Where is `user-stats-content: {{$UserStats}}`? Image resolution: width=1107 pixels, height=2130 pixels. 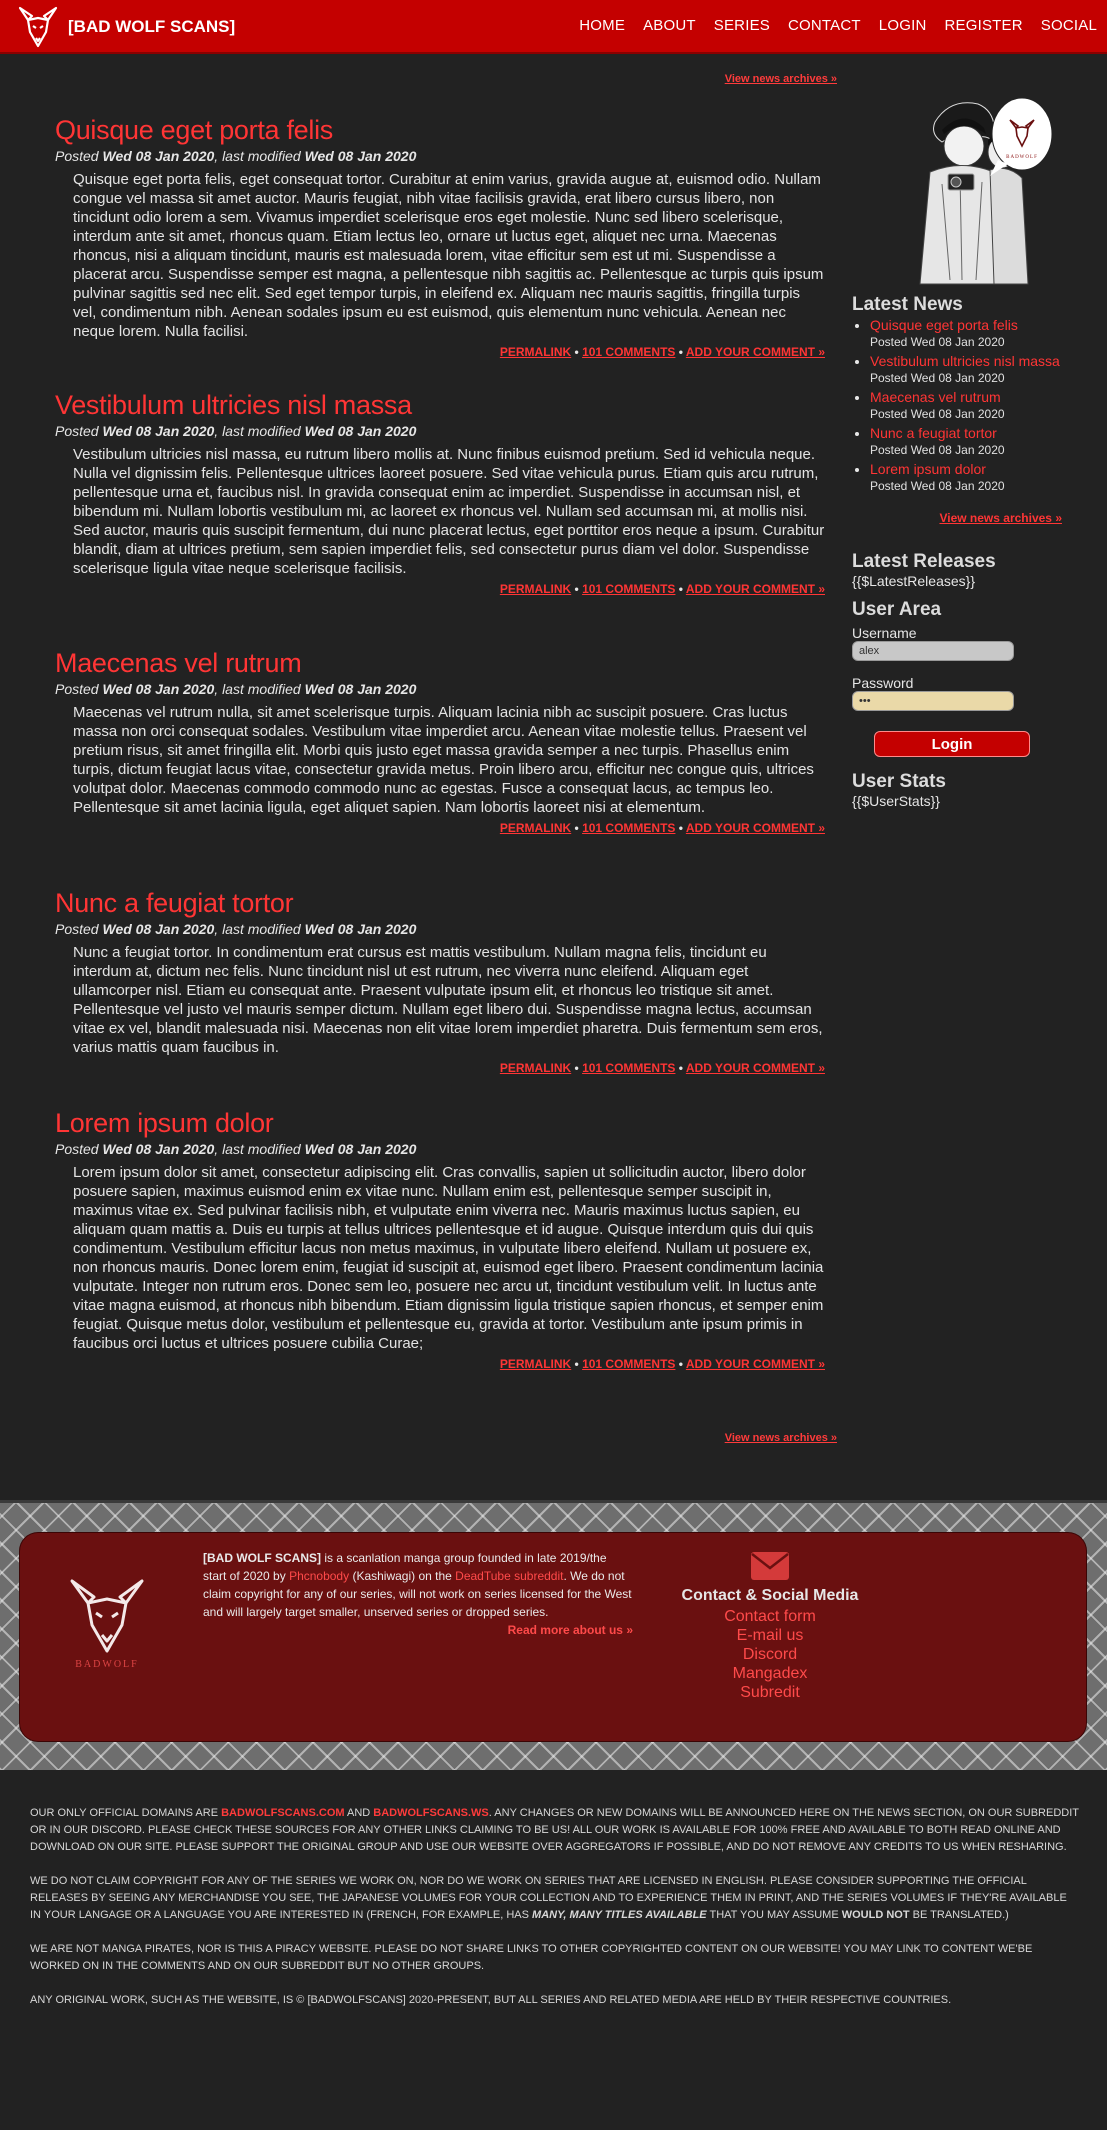
user-stats-content: {{$UserStats}} is located at coordinates (896, 801).